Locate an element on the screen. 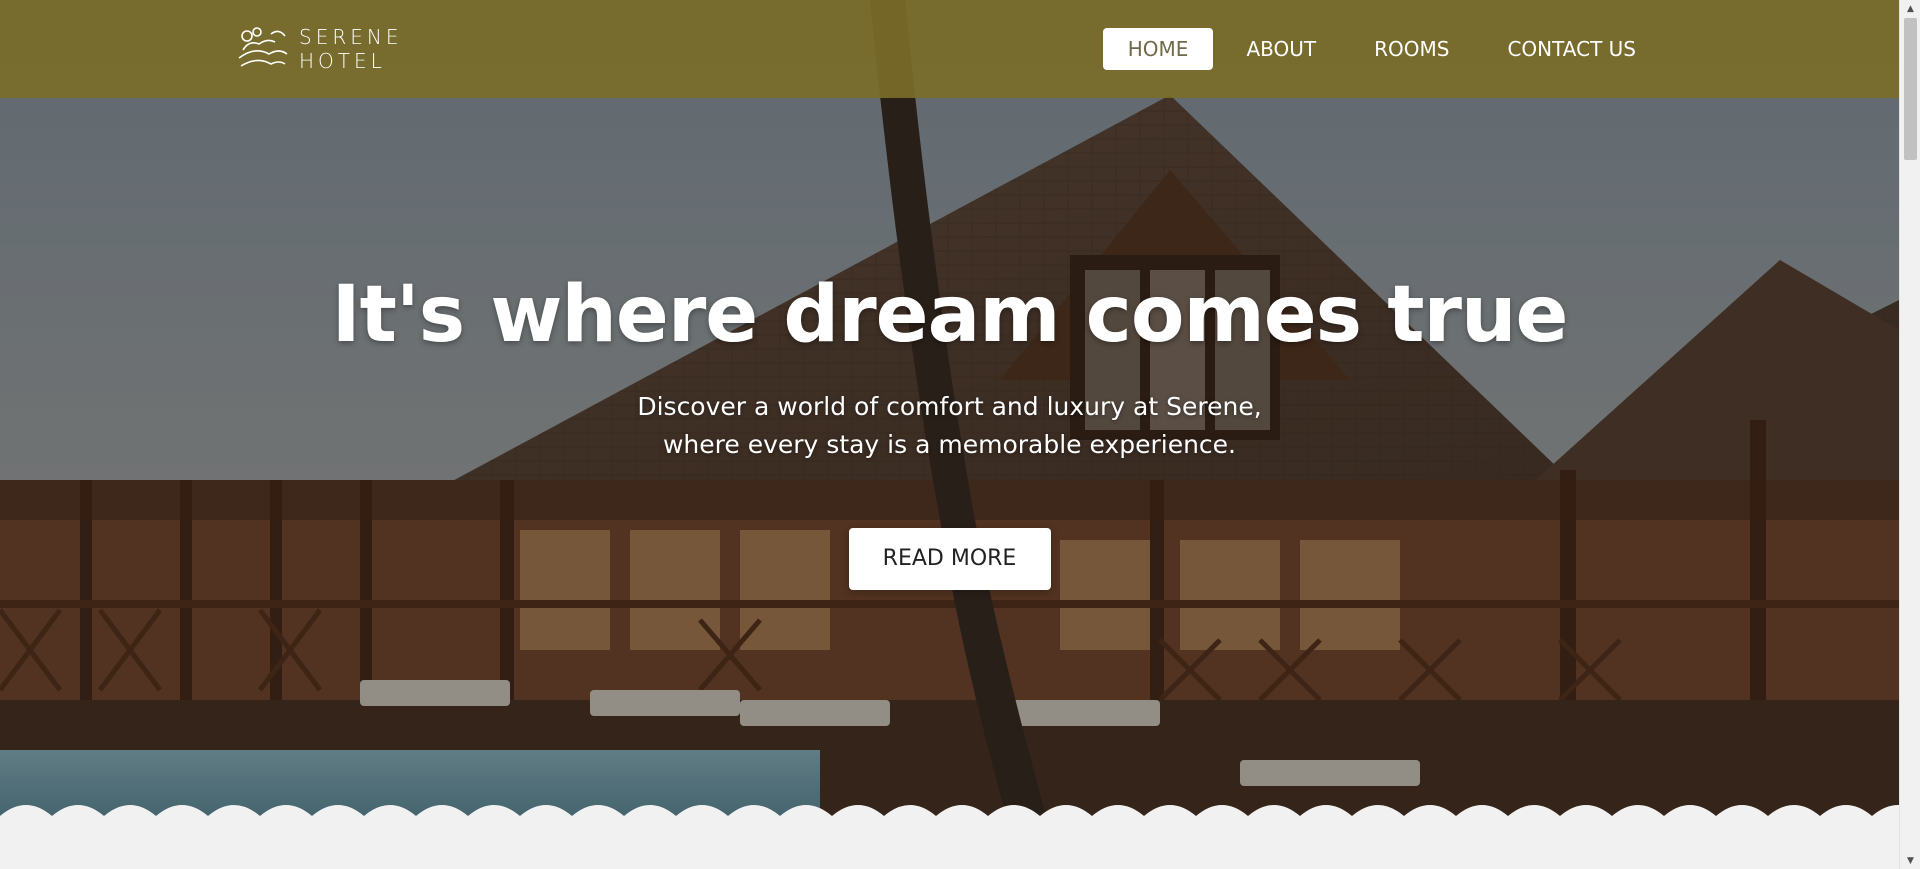 This screenshot has width=1920, height=869. nav-home: HOME is located at coordinates (1158, 49).